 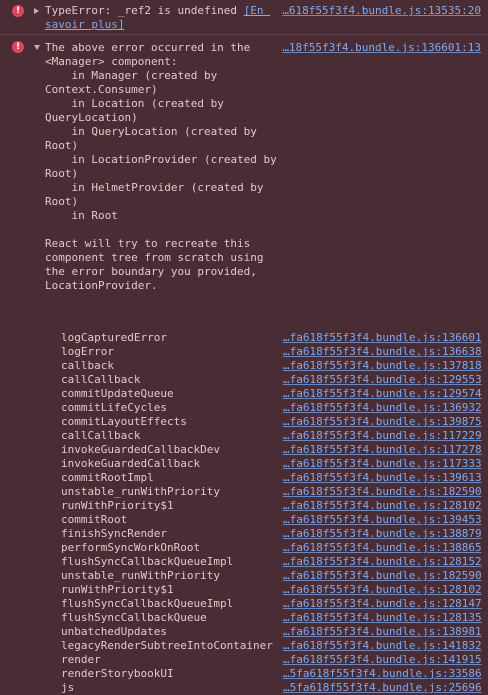 What do you see at coordinates (87, 351) in the screenshot?
I see `function-name: logError` at bounding box center [87, 351].